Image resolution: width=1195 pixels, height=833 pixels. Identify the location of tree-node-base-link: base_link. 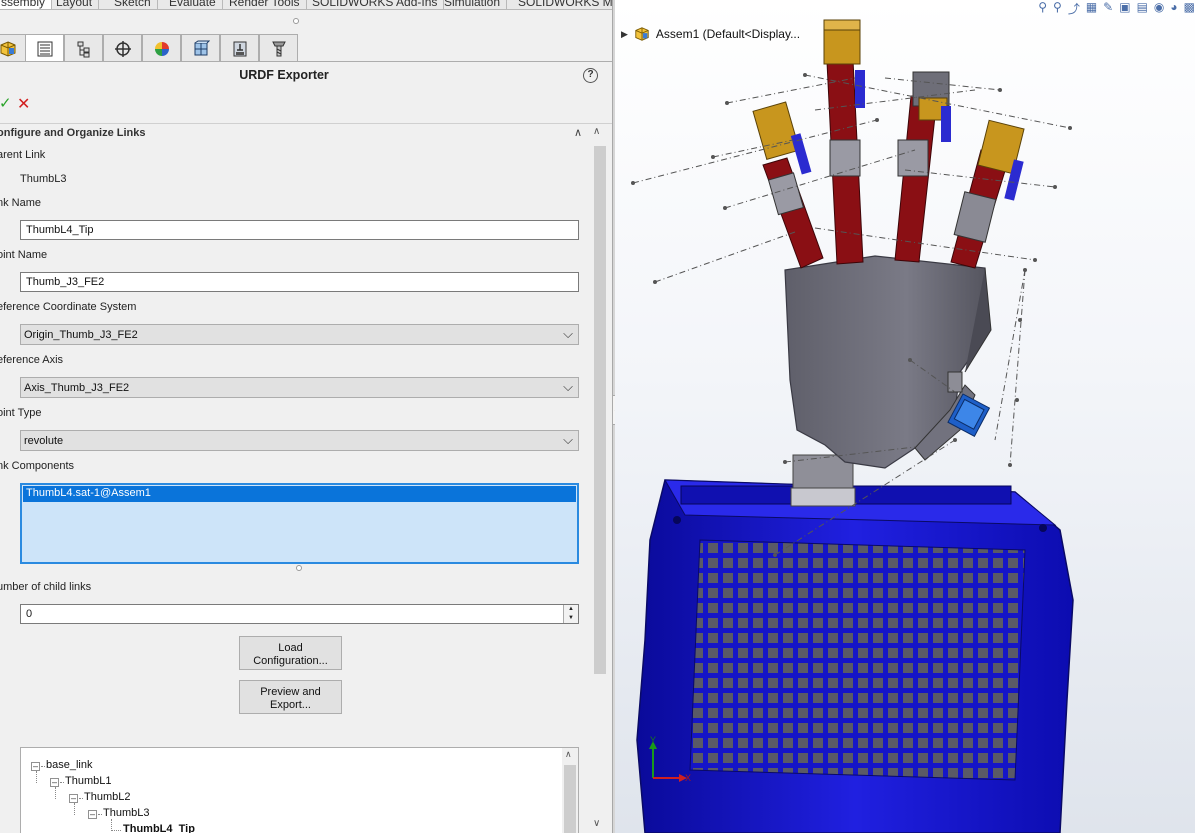
(69, 765).